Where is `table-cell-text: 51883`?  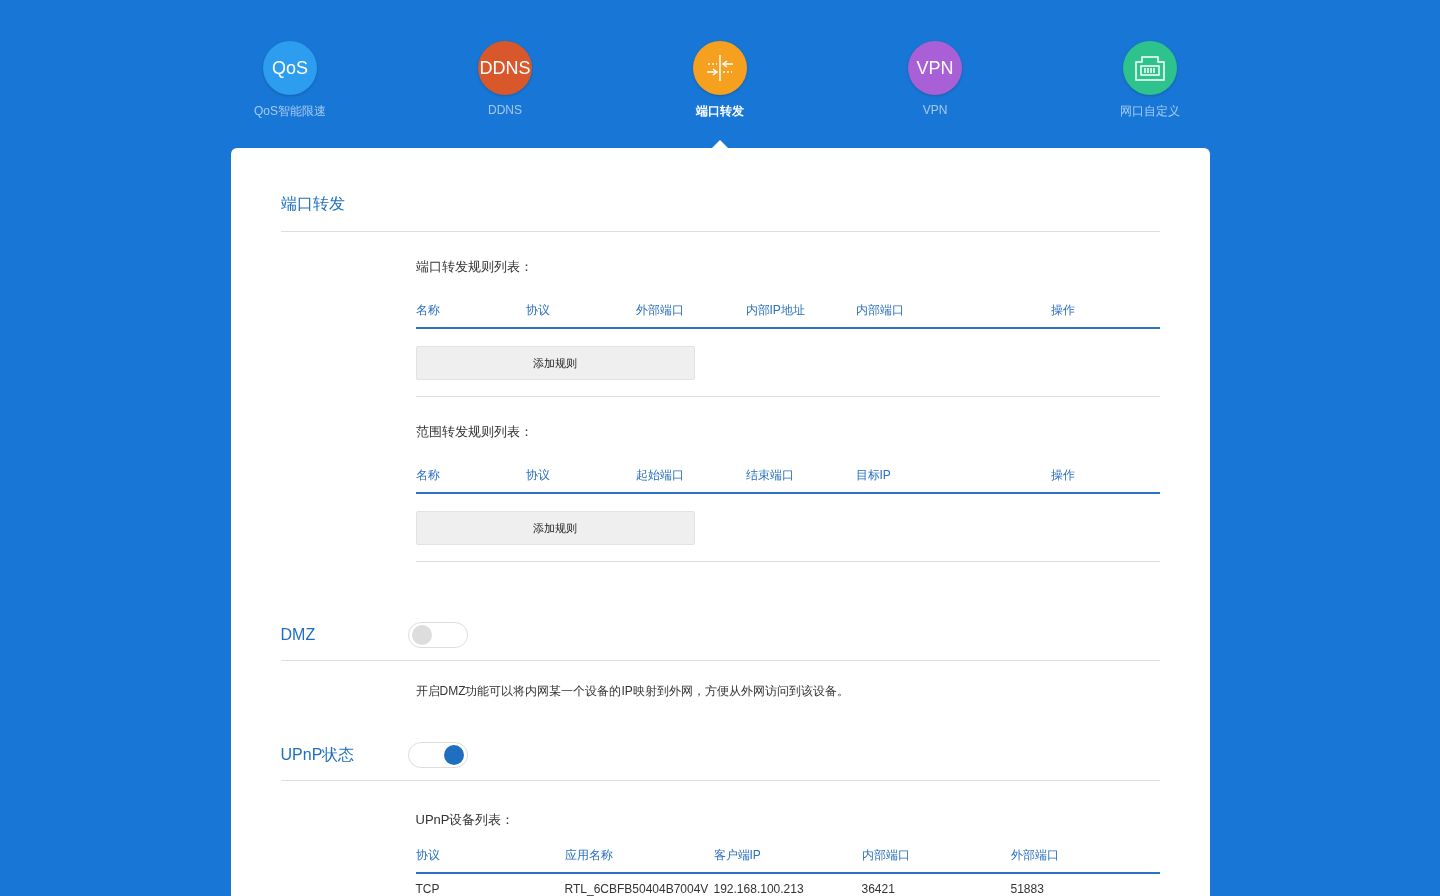
table-cell-text: 51883 is located at coordinates (1027, 889).